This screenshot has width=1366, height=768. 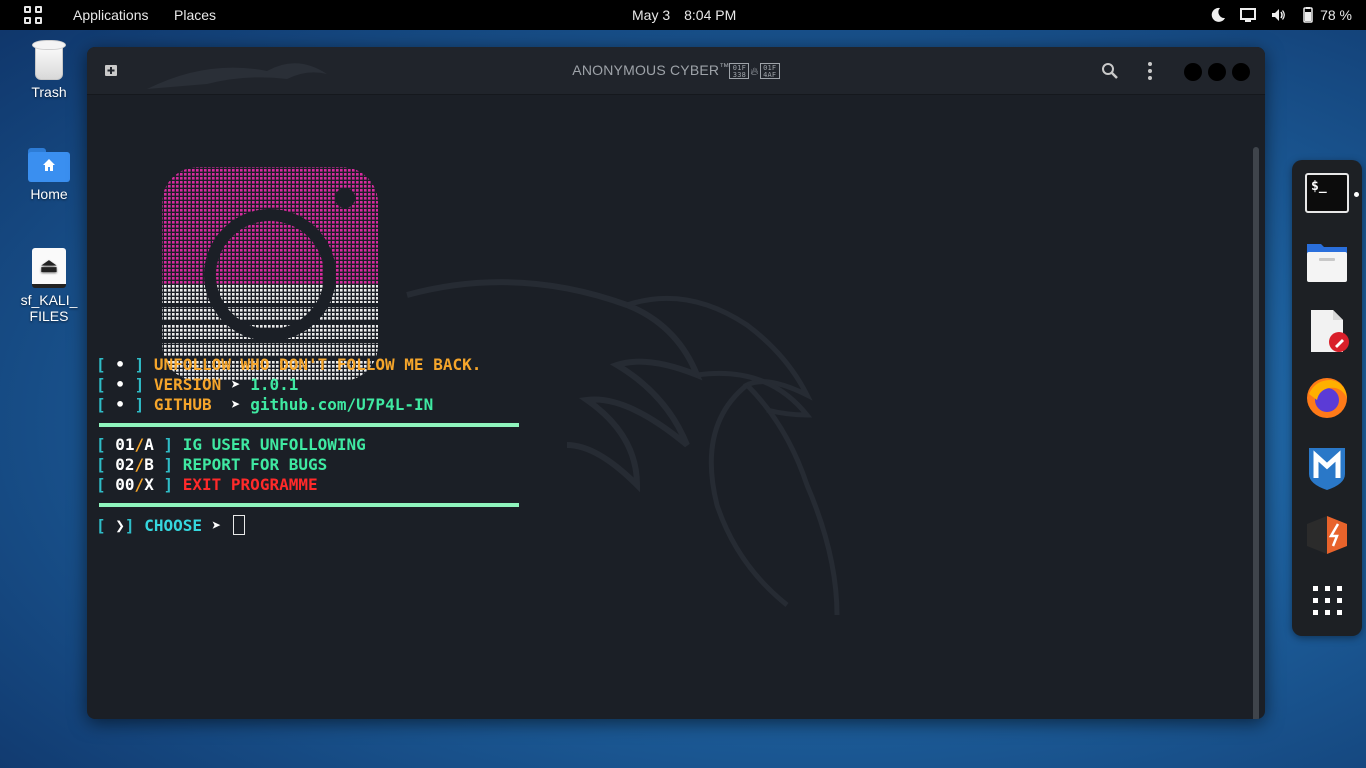 I want to click on desktop-shared-drive: ⏏ sf_KALI_ FILES, so click(x=49, y=286).